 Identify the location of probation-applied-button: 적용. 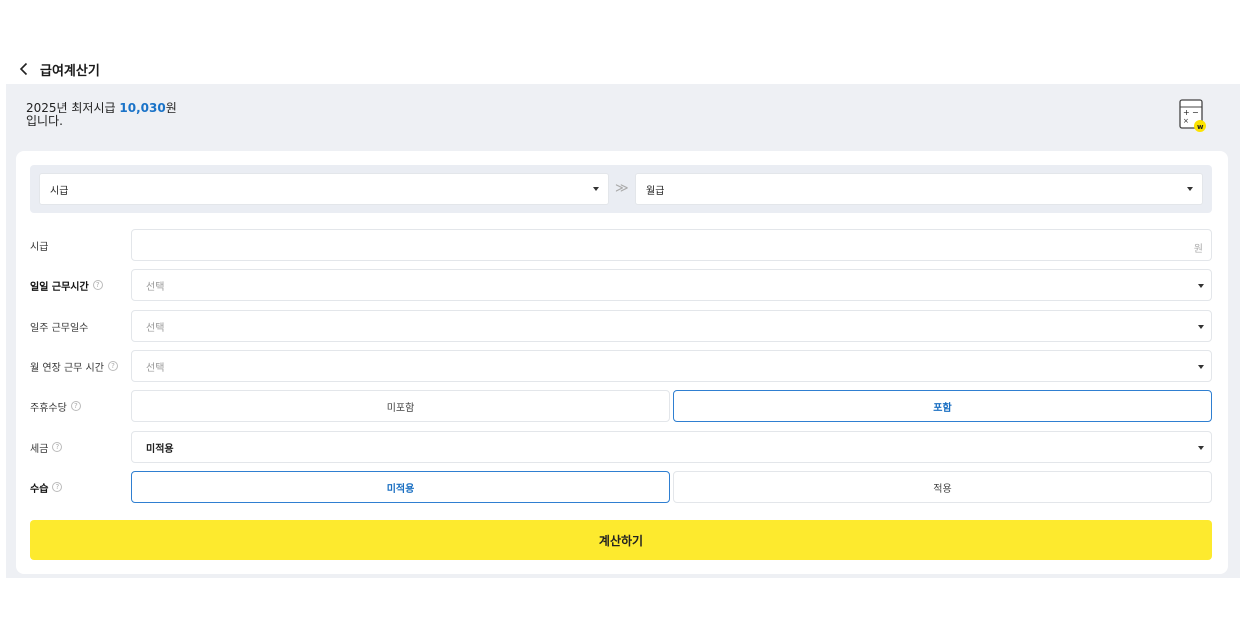
(942, 487).